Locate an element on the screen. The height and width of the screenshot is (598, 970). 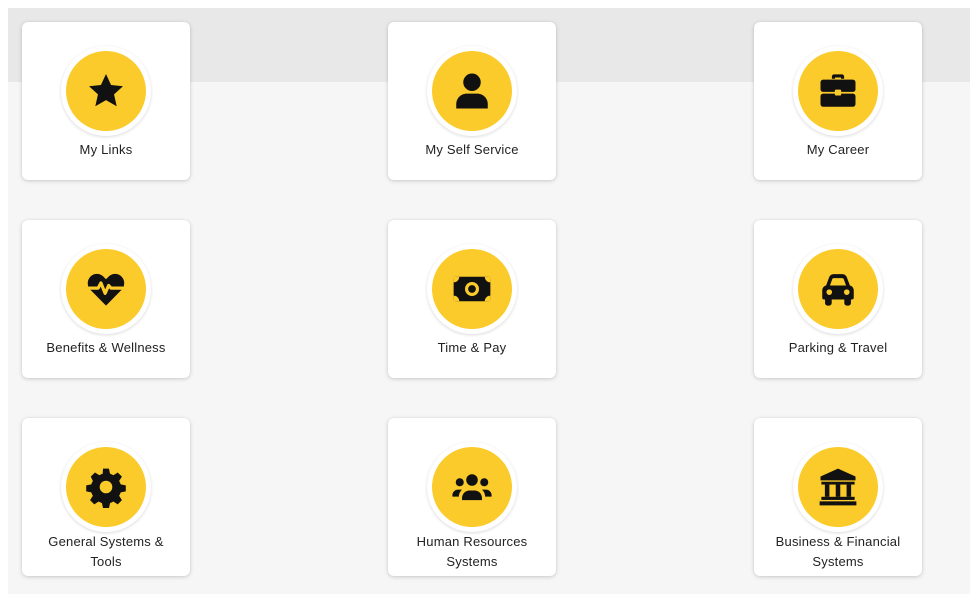
tile-business-financial-systems: Business & Financial Systems is located at coordinates (838, 497).